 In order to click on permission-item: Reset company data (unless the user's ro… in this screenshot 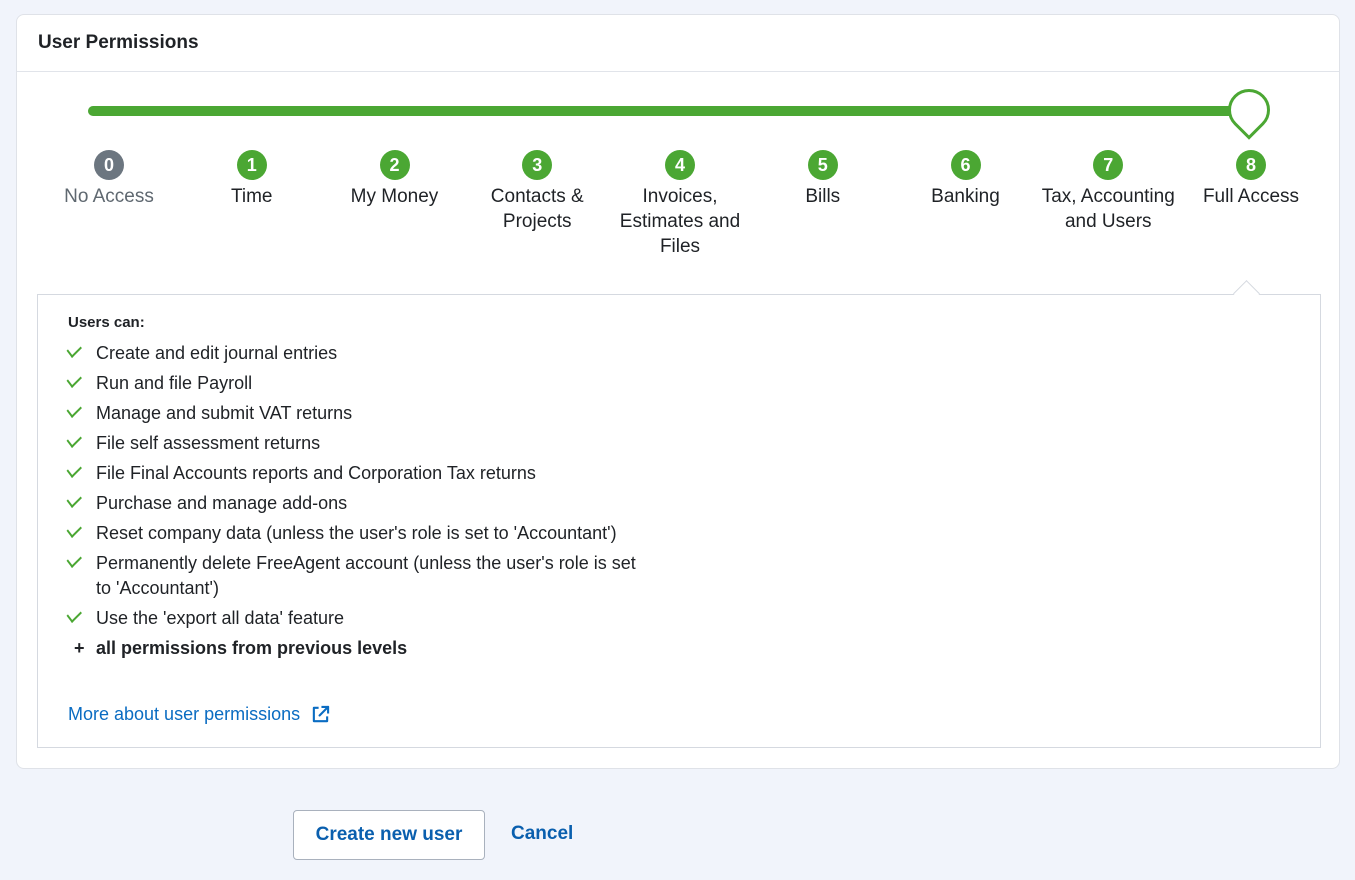, I will do `click(357, 533)`.